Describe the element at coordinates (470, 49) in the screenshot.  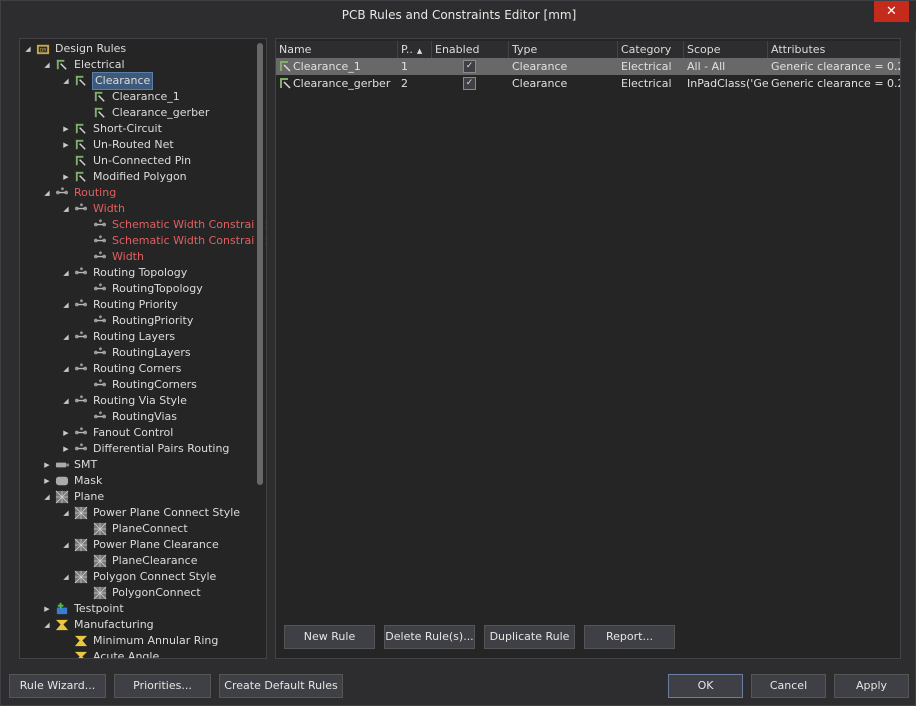
I see `column-header-enabled: Enabled` at that location.